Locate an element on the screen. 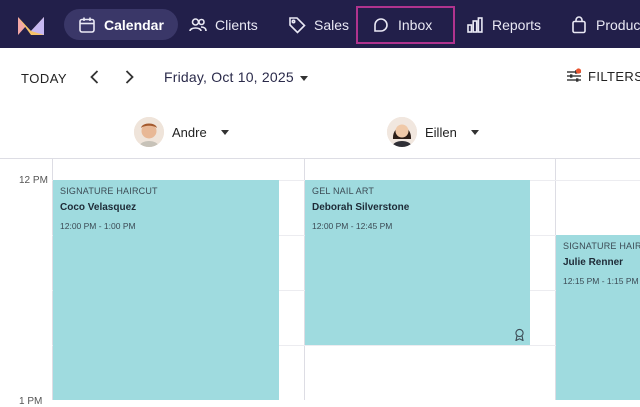  nav-reports: Reports is located at coordinates (503, 24).